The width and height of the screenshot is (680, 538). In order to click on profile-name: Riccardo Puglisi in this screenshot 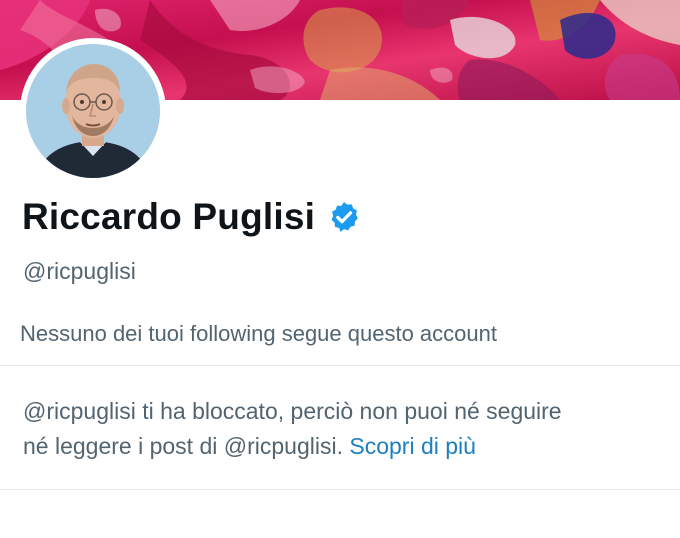, I will do `click(169, 216)`.